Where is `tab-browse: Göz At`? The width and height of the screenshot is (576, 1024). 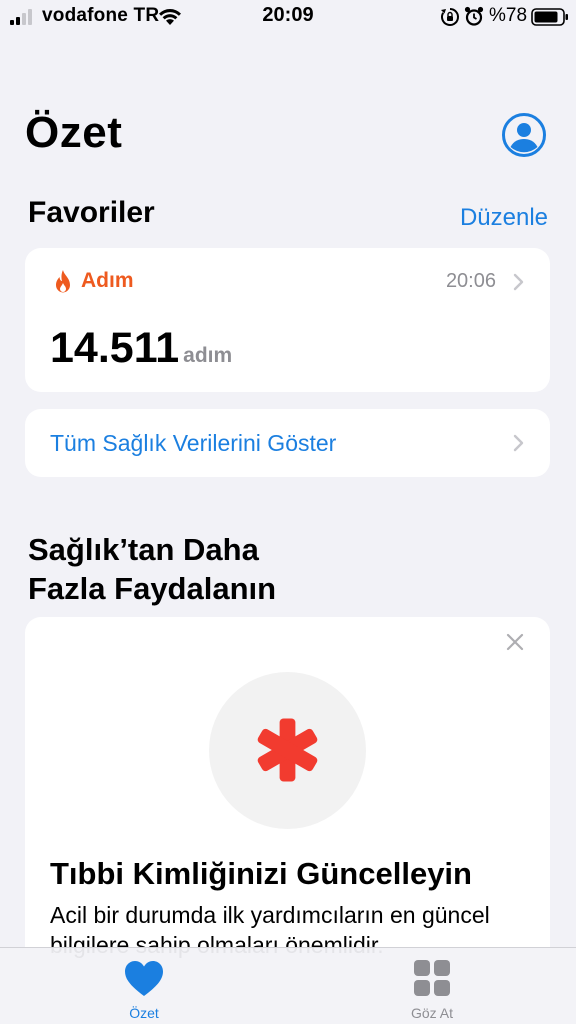 tab-browse: Göz At is located at coordinates (432, 986).